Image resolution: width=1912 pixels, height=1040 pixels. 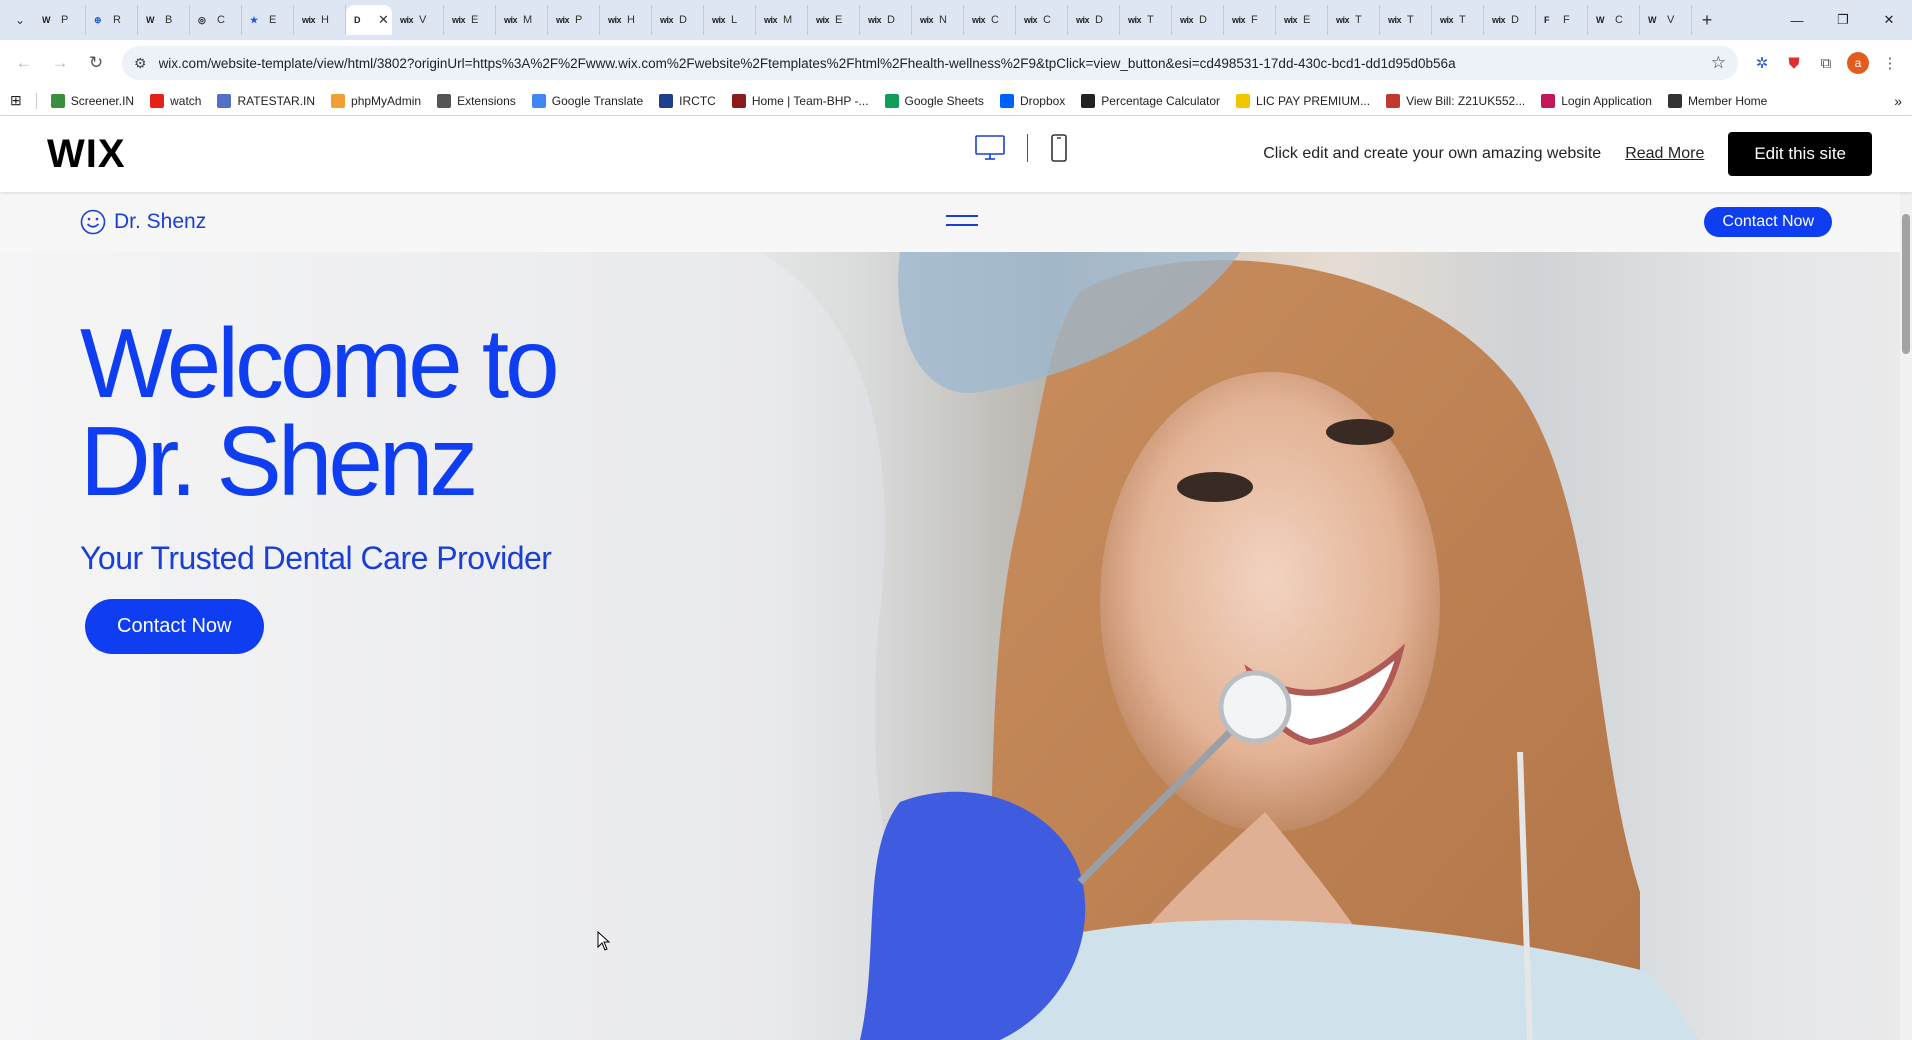 What do you see at coordinates (24, 63) in the screenshot?
I see `back-arrow-icon: ←` at bounding box center [24, 63].